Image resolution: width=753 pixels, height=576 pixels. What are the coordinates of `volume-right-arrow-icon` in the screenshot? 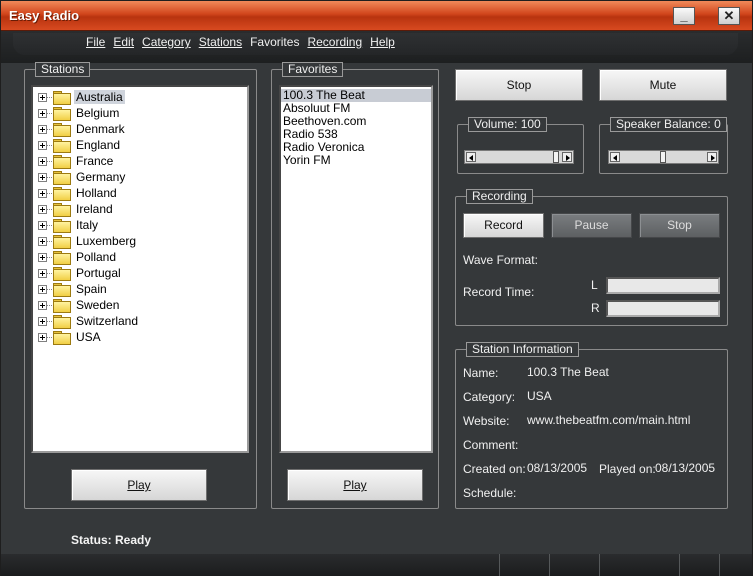 It's located at (567, 157).